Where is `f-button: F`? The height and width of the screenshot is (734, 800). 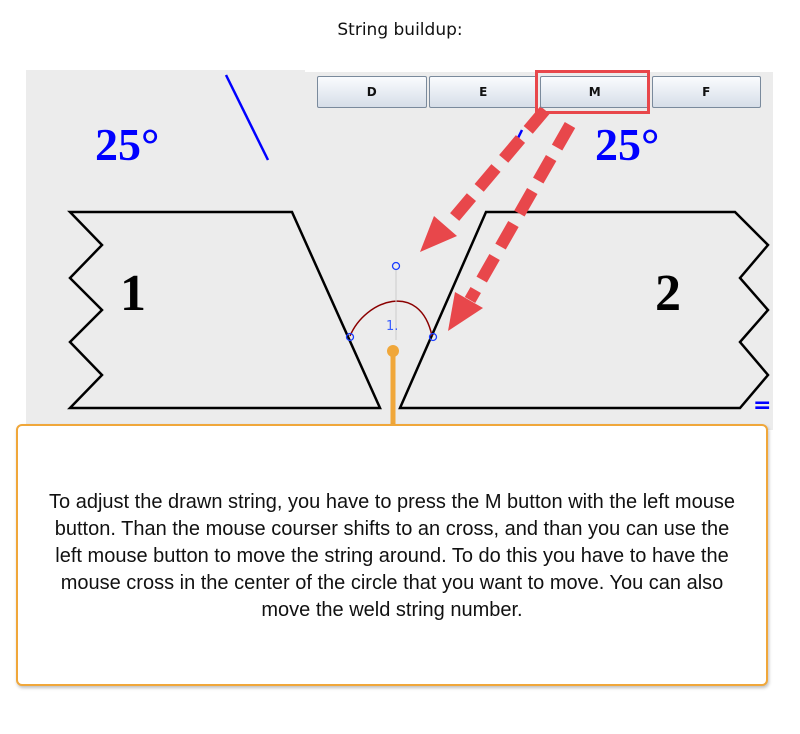 f-button: F is located at coordinates (706, 92).